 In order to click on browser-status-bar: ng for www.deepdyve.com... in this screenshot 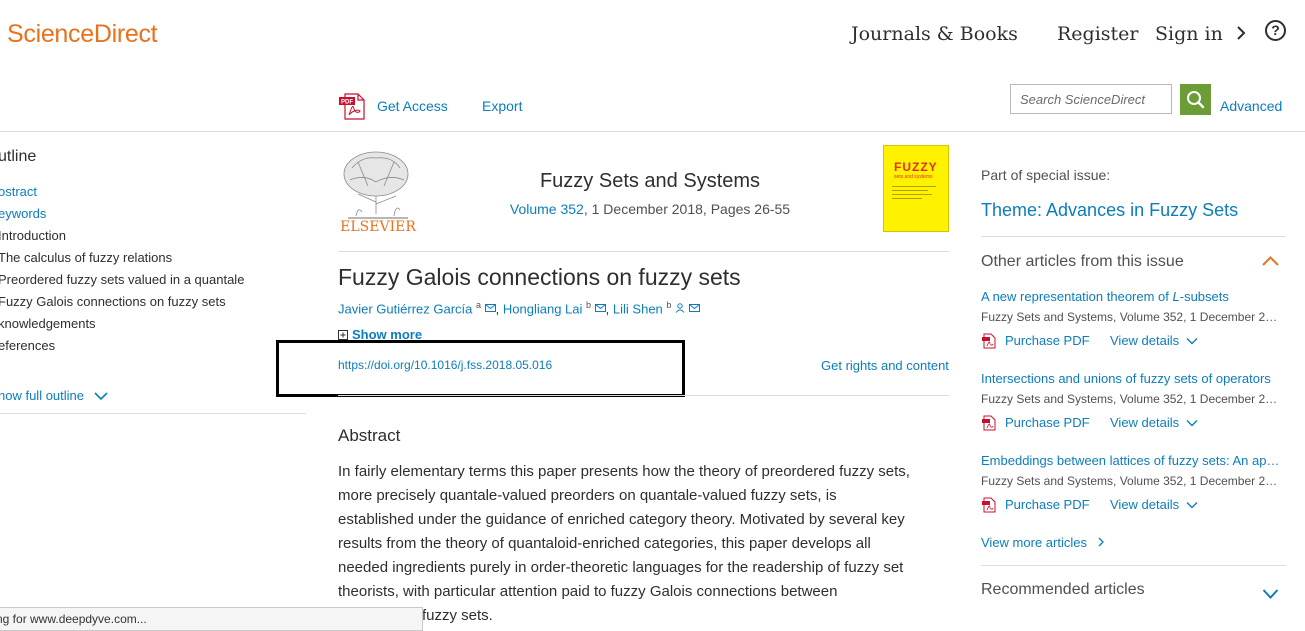, I will do `click(211, 619)`.